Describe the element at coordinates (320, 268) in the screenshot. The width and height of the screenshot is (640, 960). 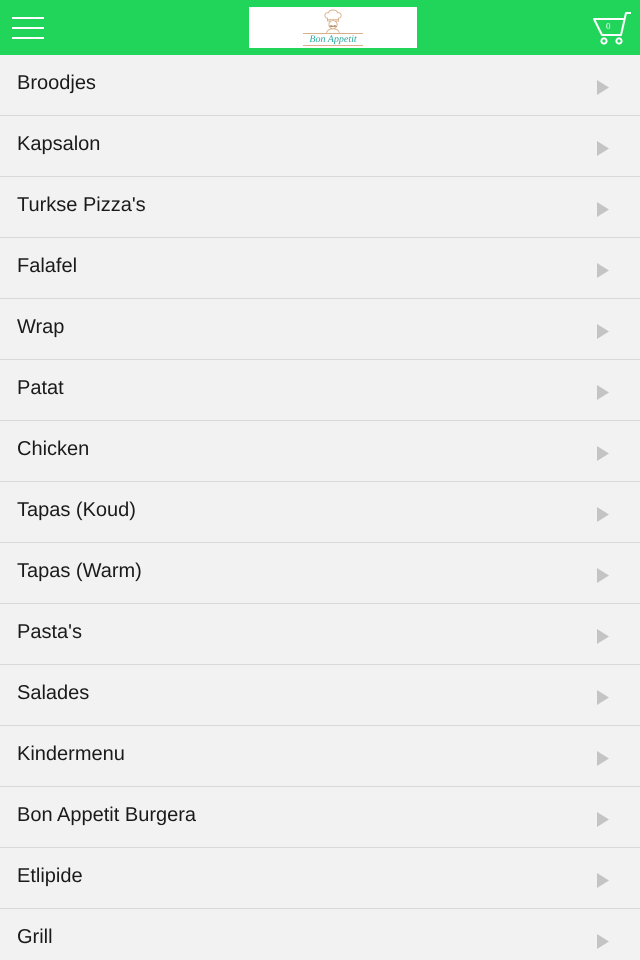
I see `category-item: Falafel` at that location.